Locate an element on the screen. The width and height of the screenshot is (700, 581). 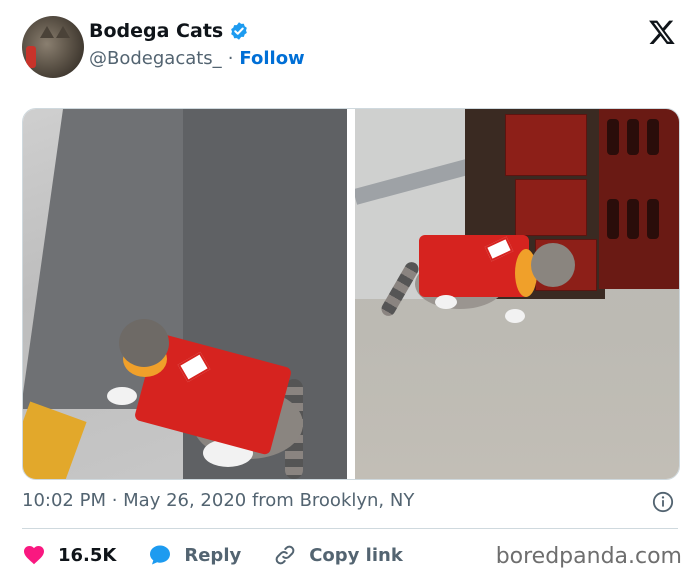
like-button: 16.5K is located at coordinates (69, 555).